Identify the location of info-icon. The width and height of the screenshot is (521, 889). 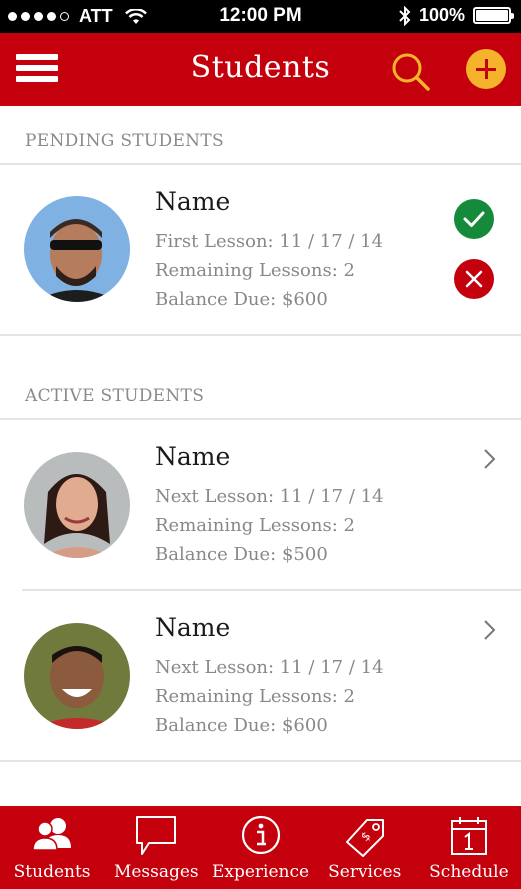
(260, 835).